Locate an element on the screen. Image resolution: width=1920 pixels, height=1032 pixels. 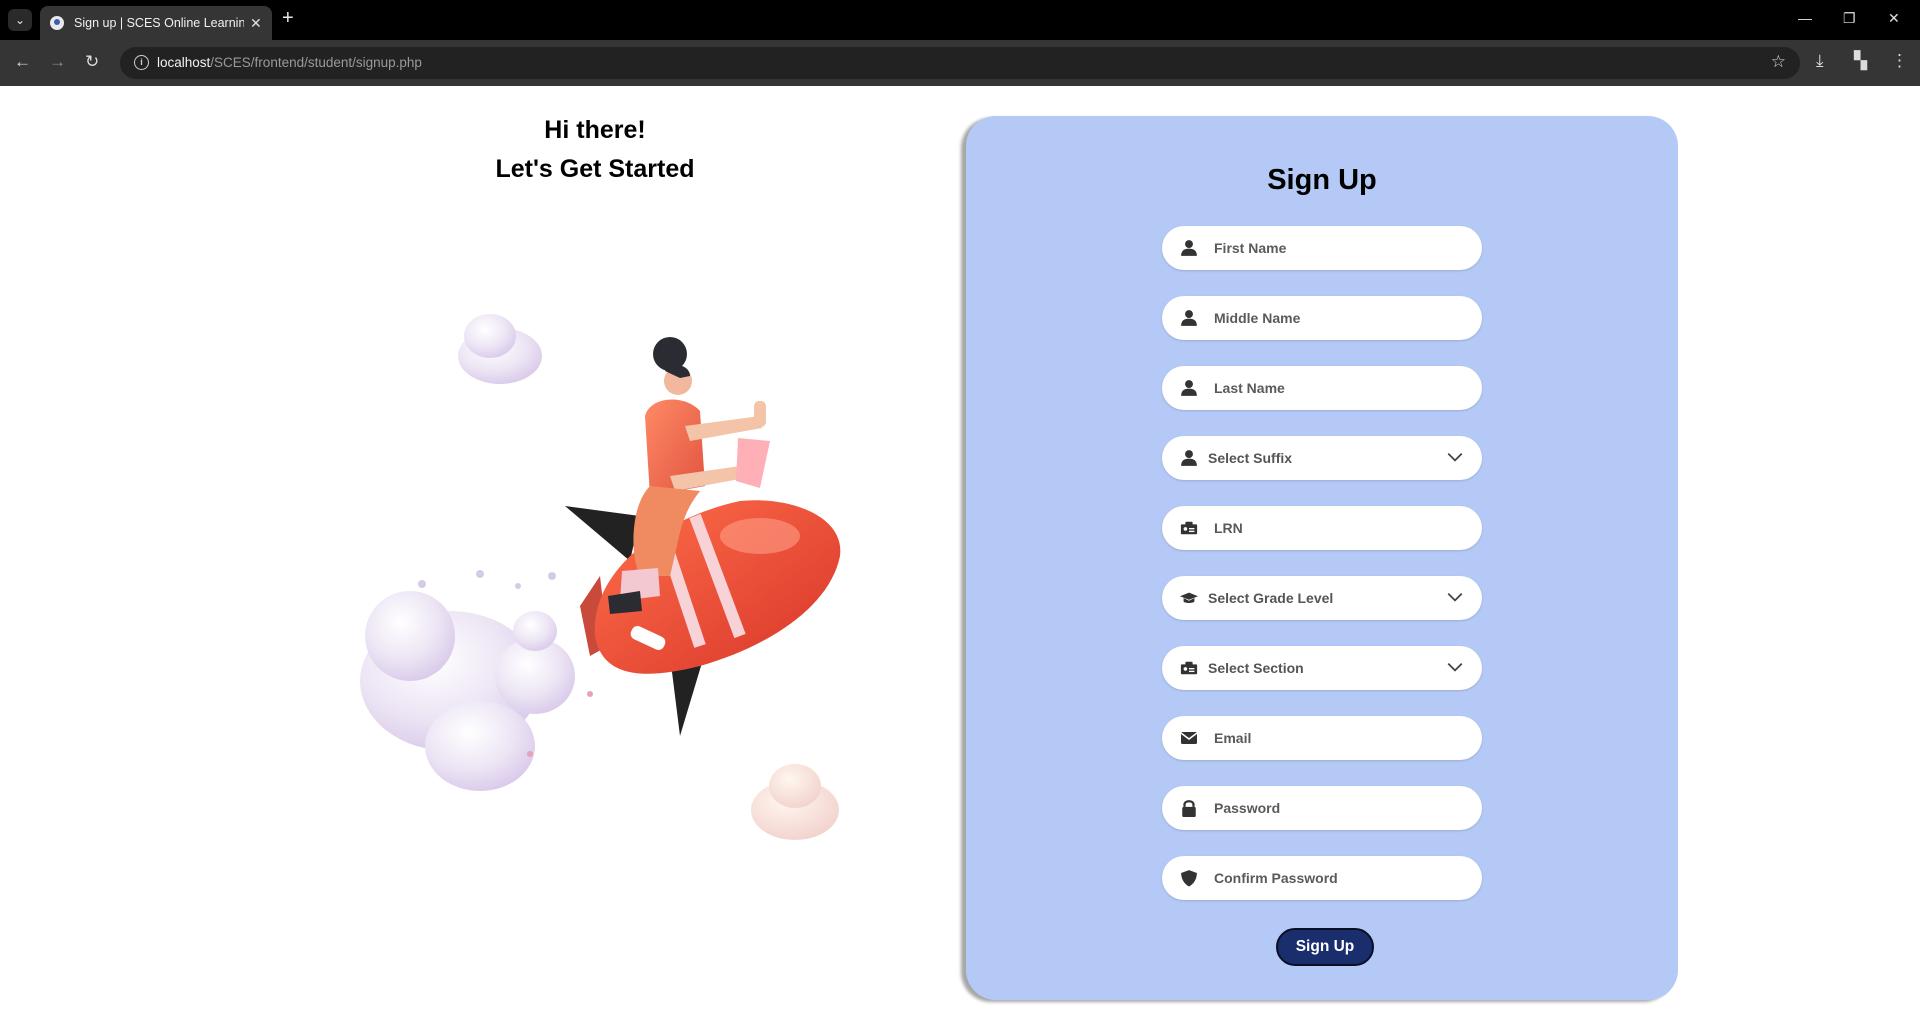
last-name-input is located at coordinates (1339, 388).